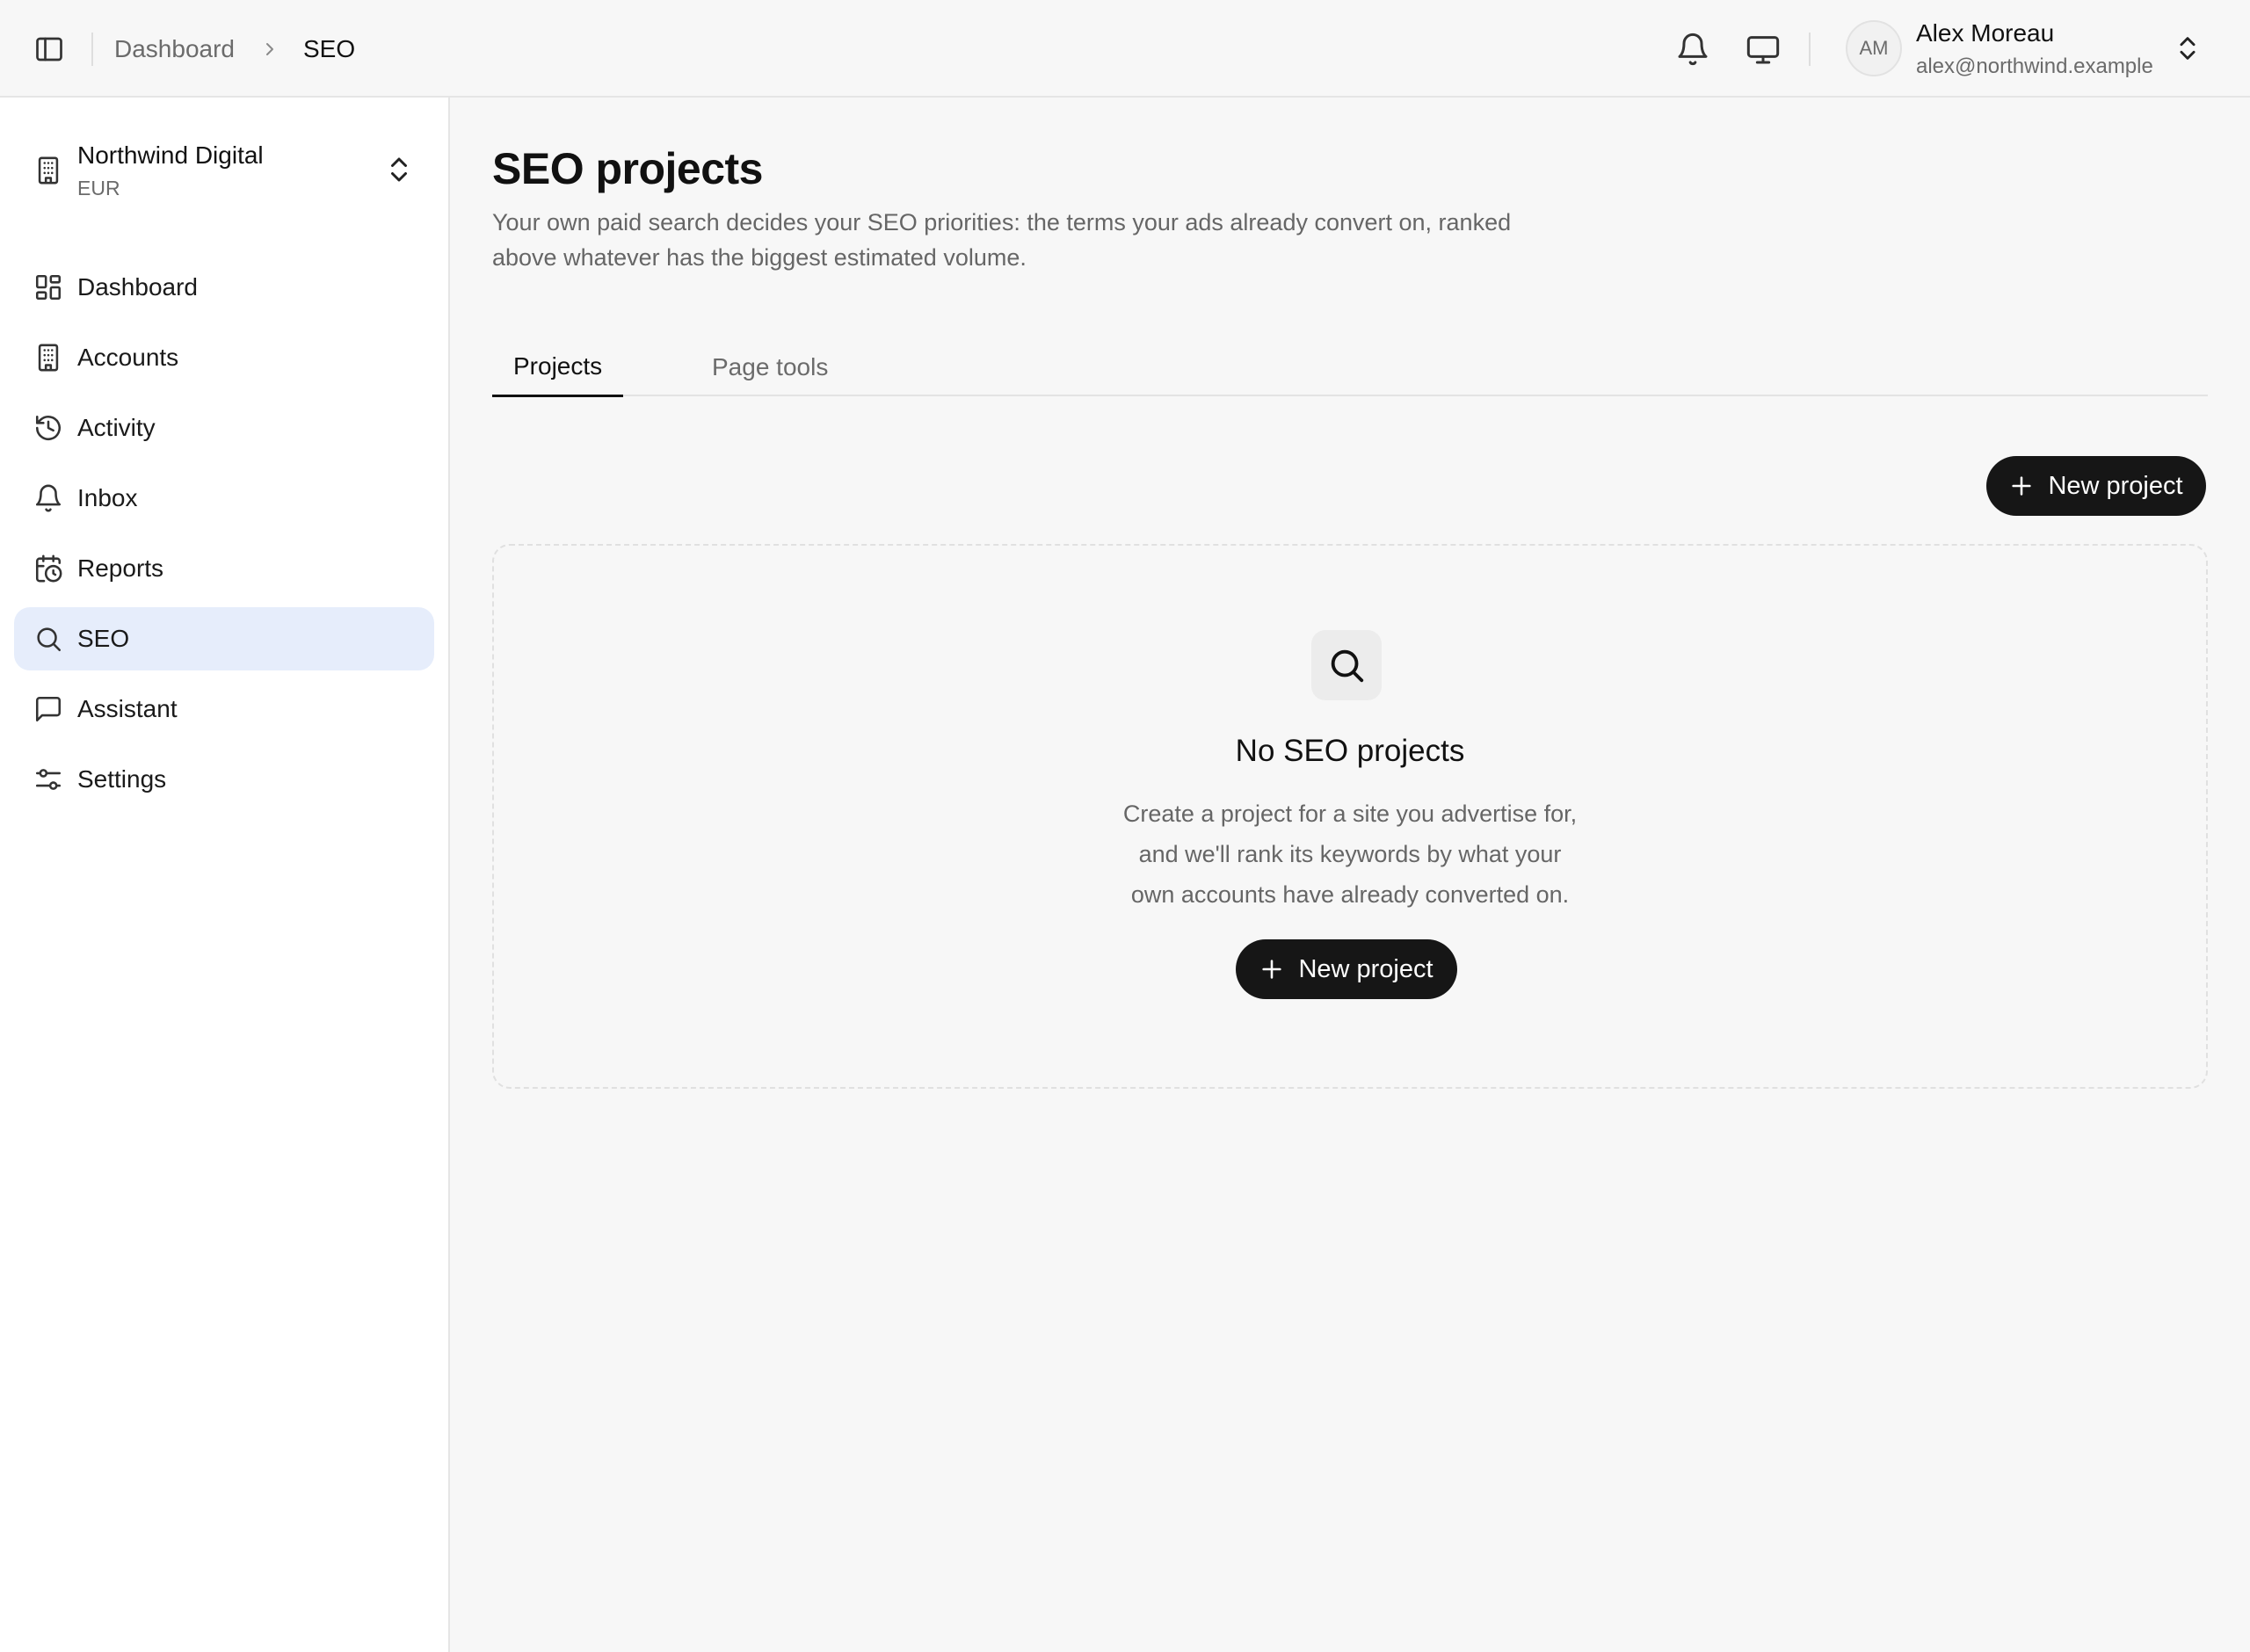 This screenshot has width=2250, height=1652. I want to click on page-title: SEO projects, so click(628, 168).